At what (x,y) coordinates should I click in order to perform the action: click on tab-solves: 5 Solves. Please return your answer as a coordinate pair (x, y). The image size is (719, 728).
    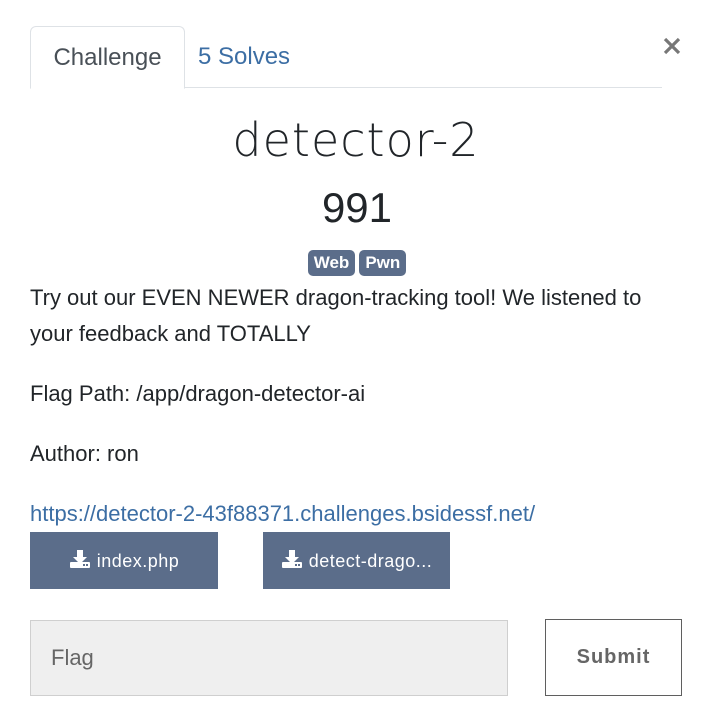
    Looking at the image, I should click on (253, 57).